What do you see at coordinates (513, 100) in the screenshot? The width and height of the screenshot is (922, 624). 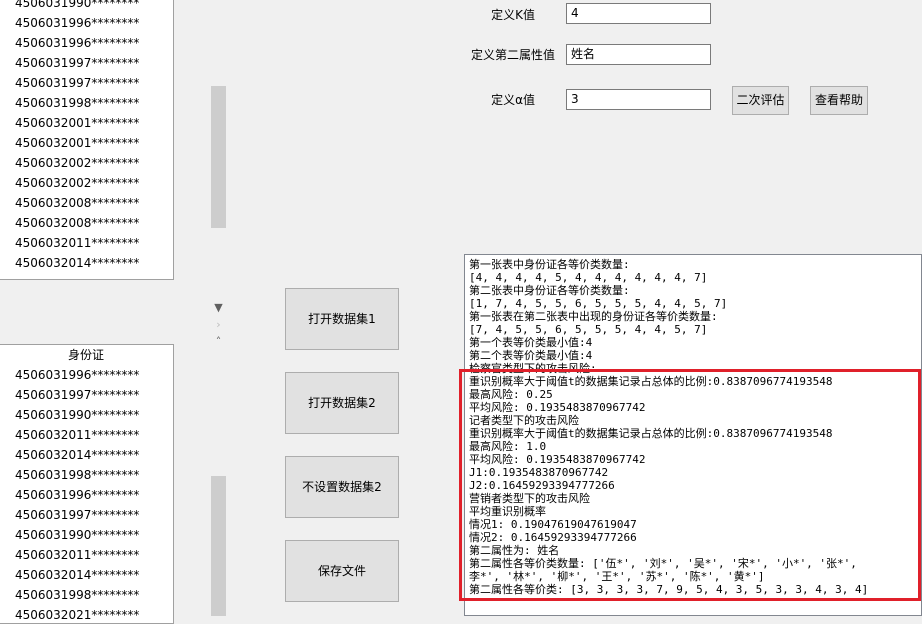 I see `alpha-value-label: 定义α值` at bounding box center [513, 100].